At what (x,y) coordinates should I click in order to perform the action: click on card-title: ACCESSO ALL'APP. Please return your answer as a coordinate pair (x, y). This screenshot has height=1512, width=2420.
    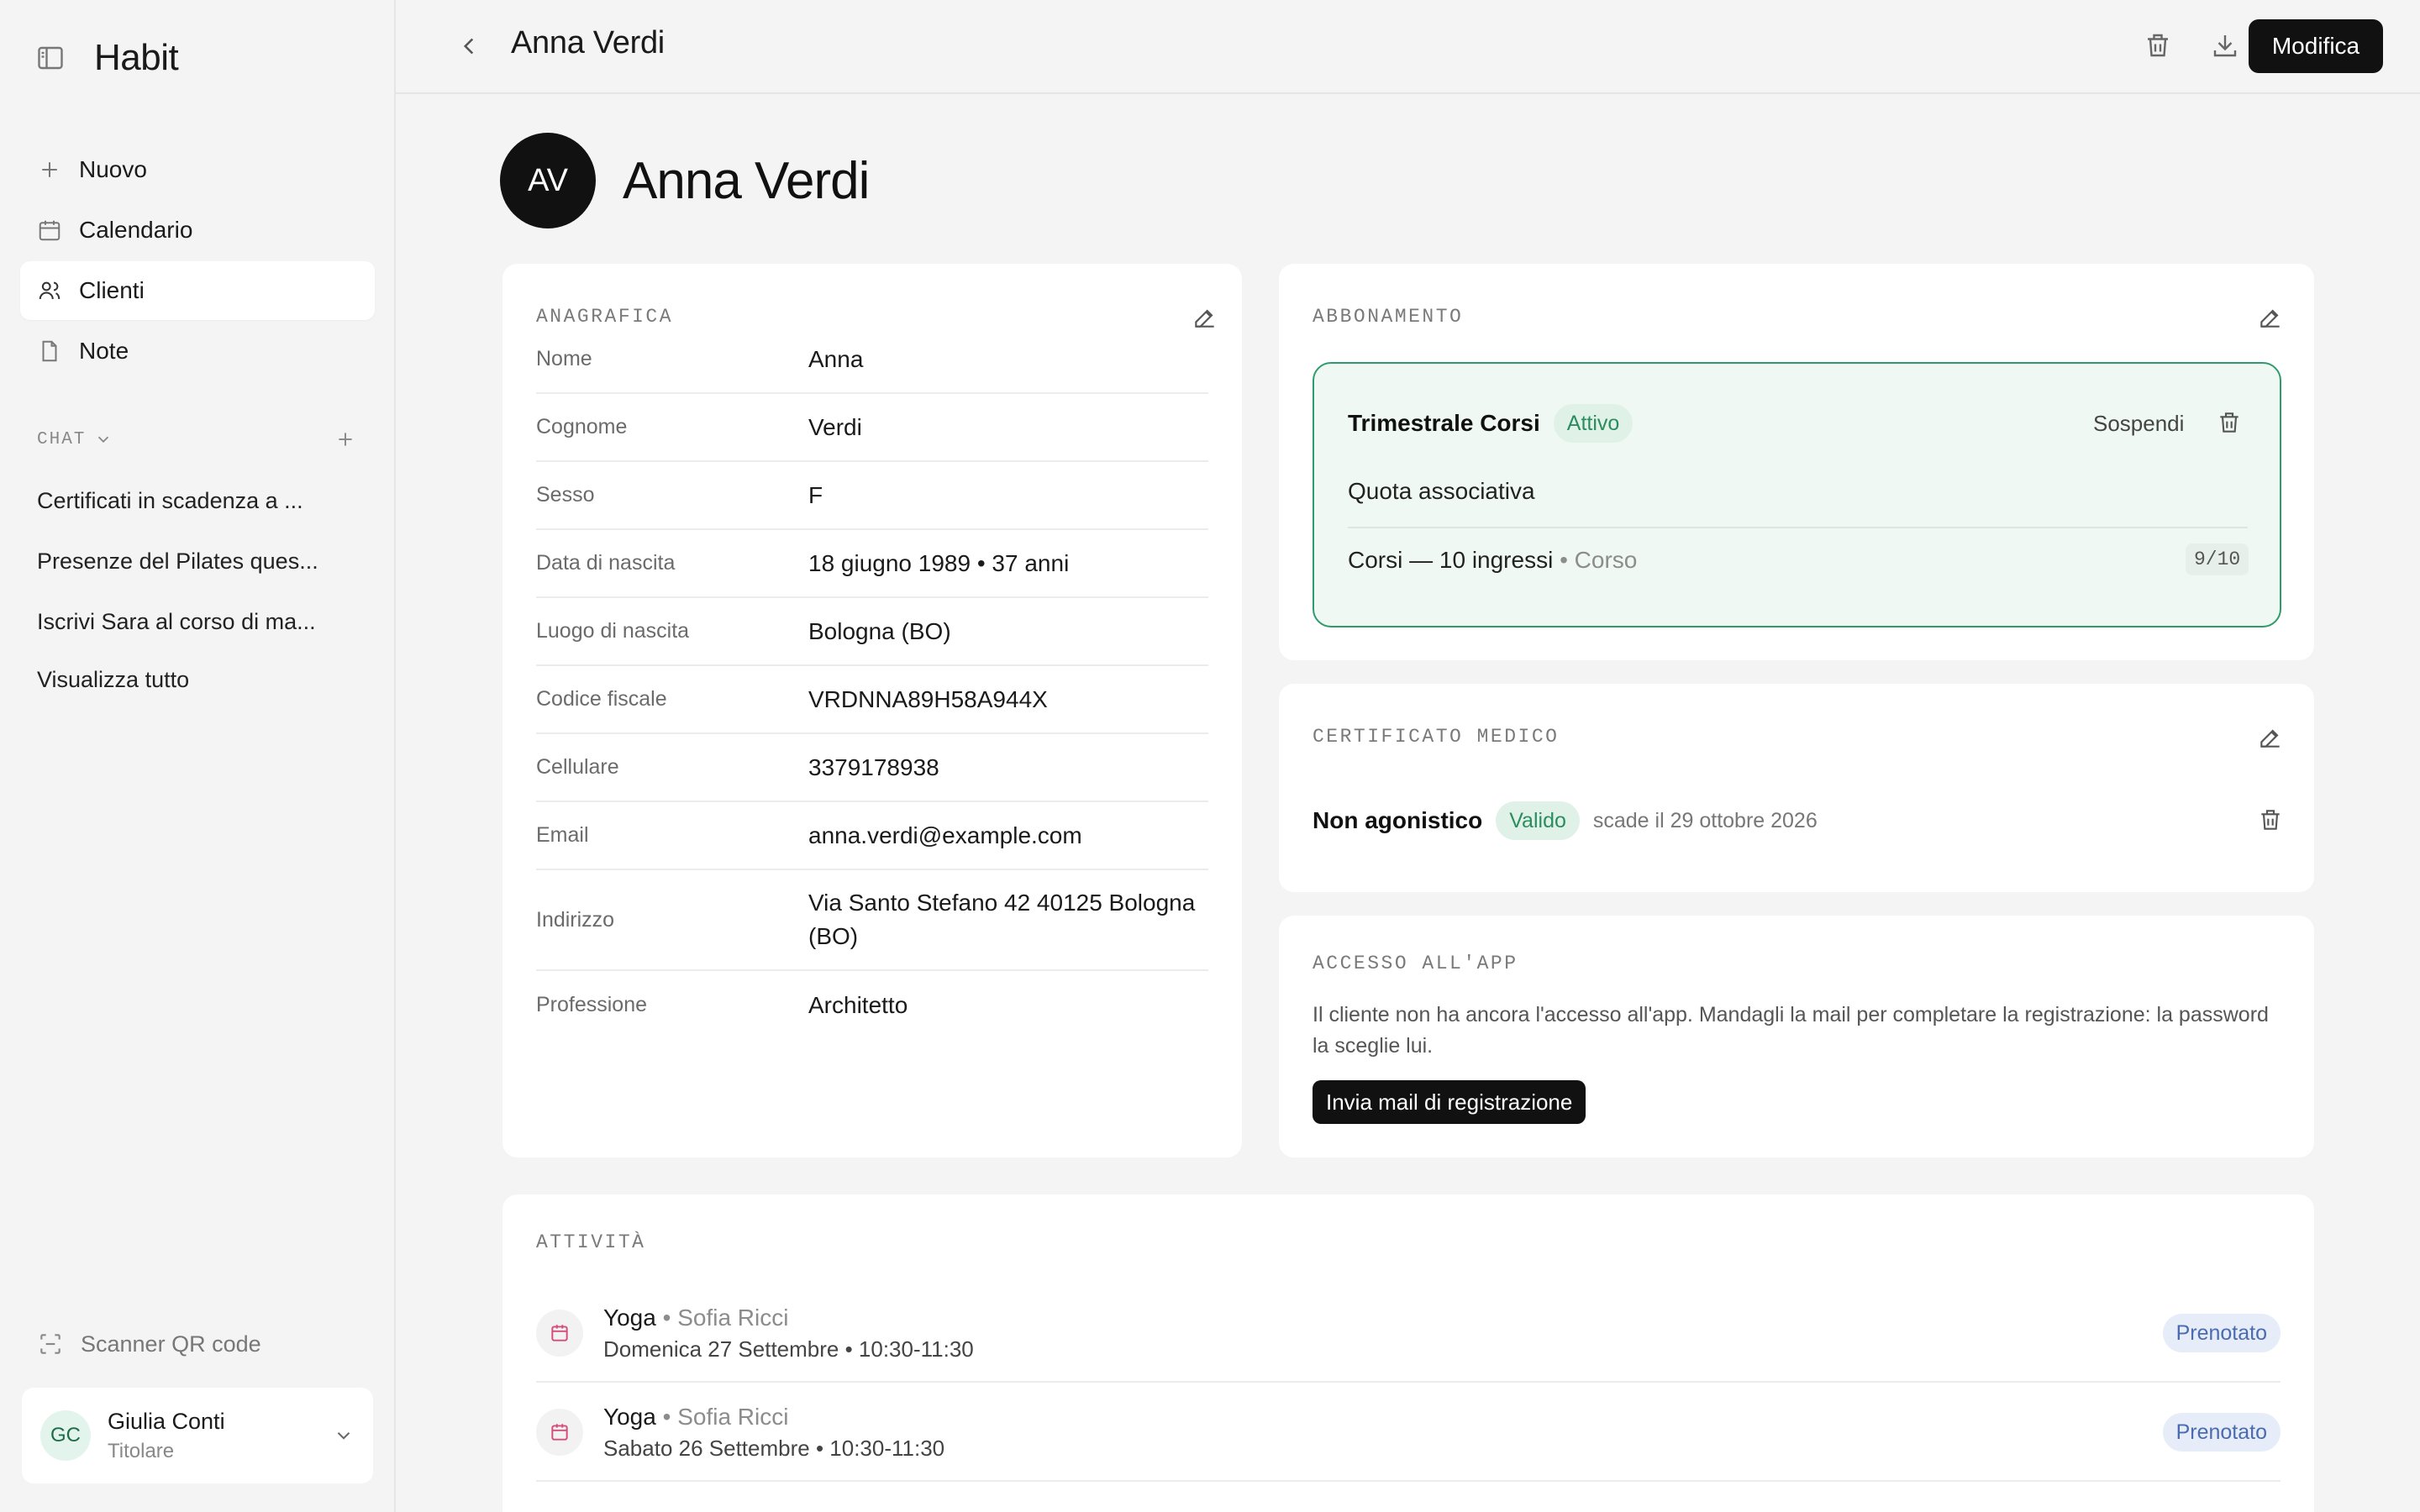
    Looking at the image, I should click on (1415, 963).